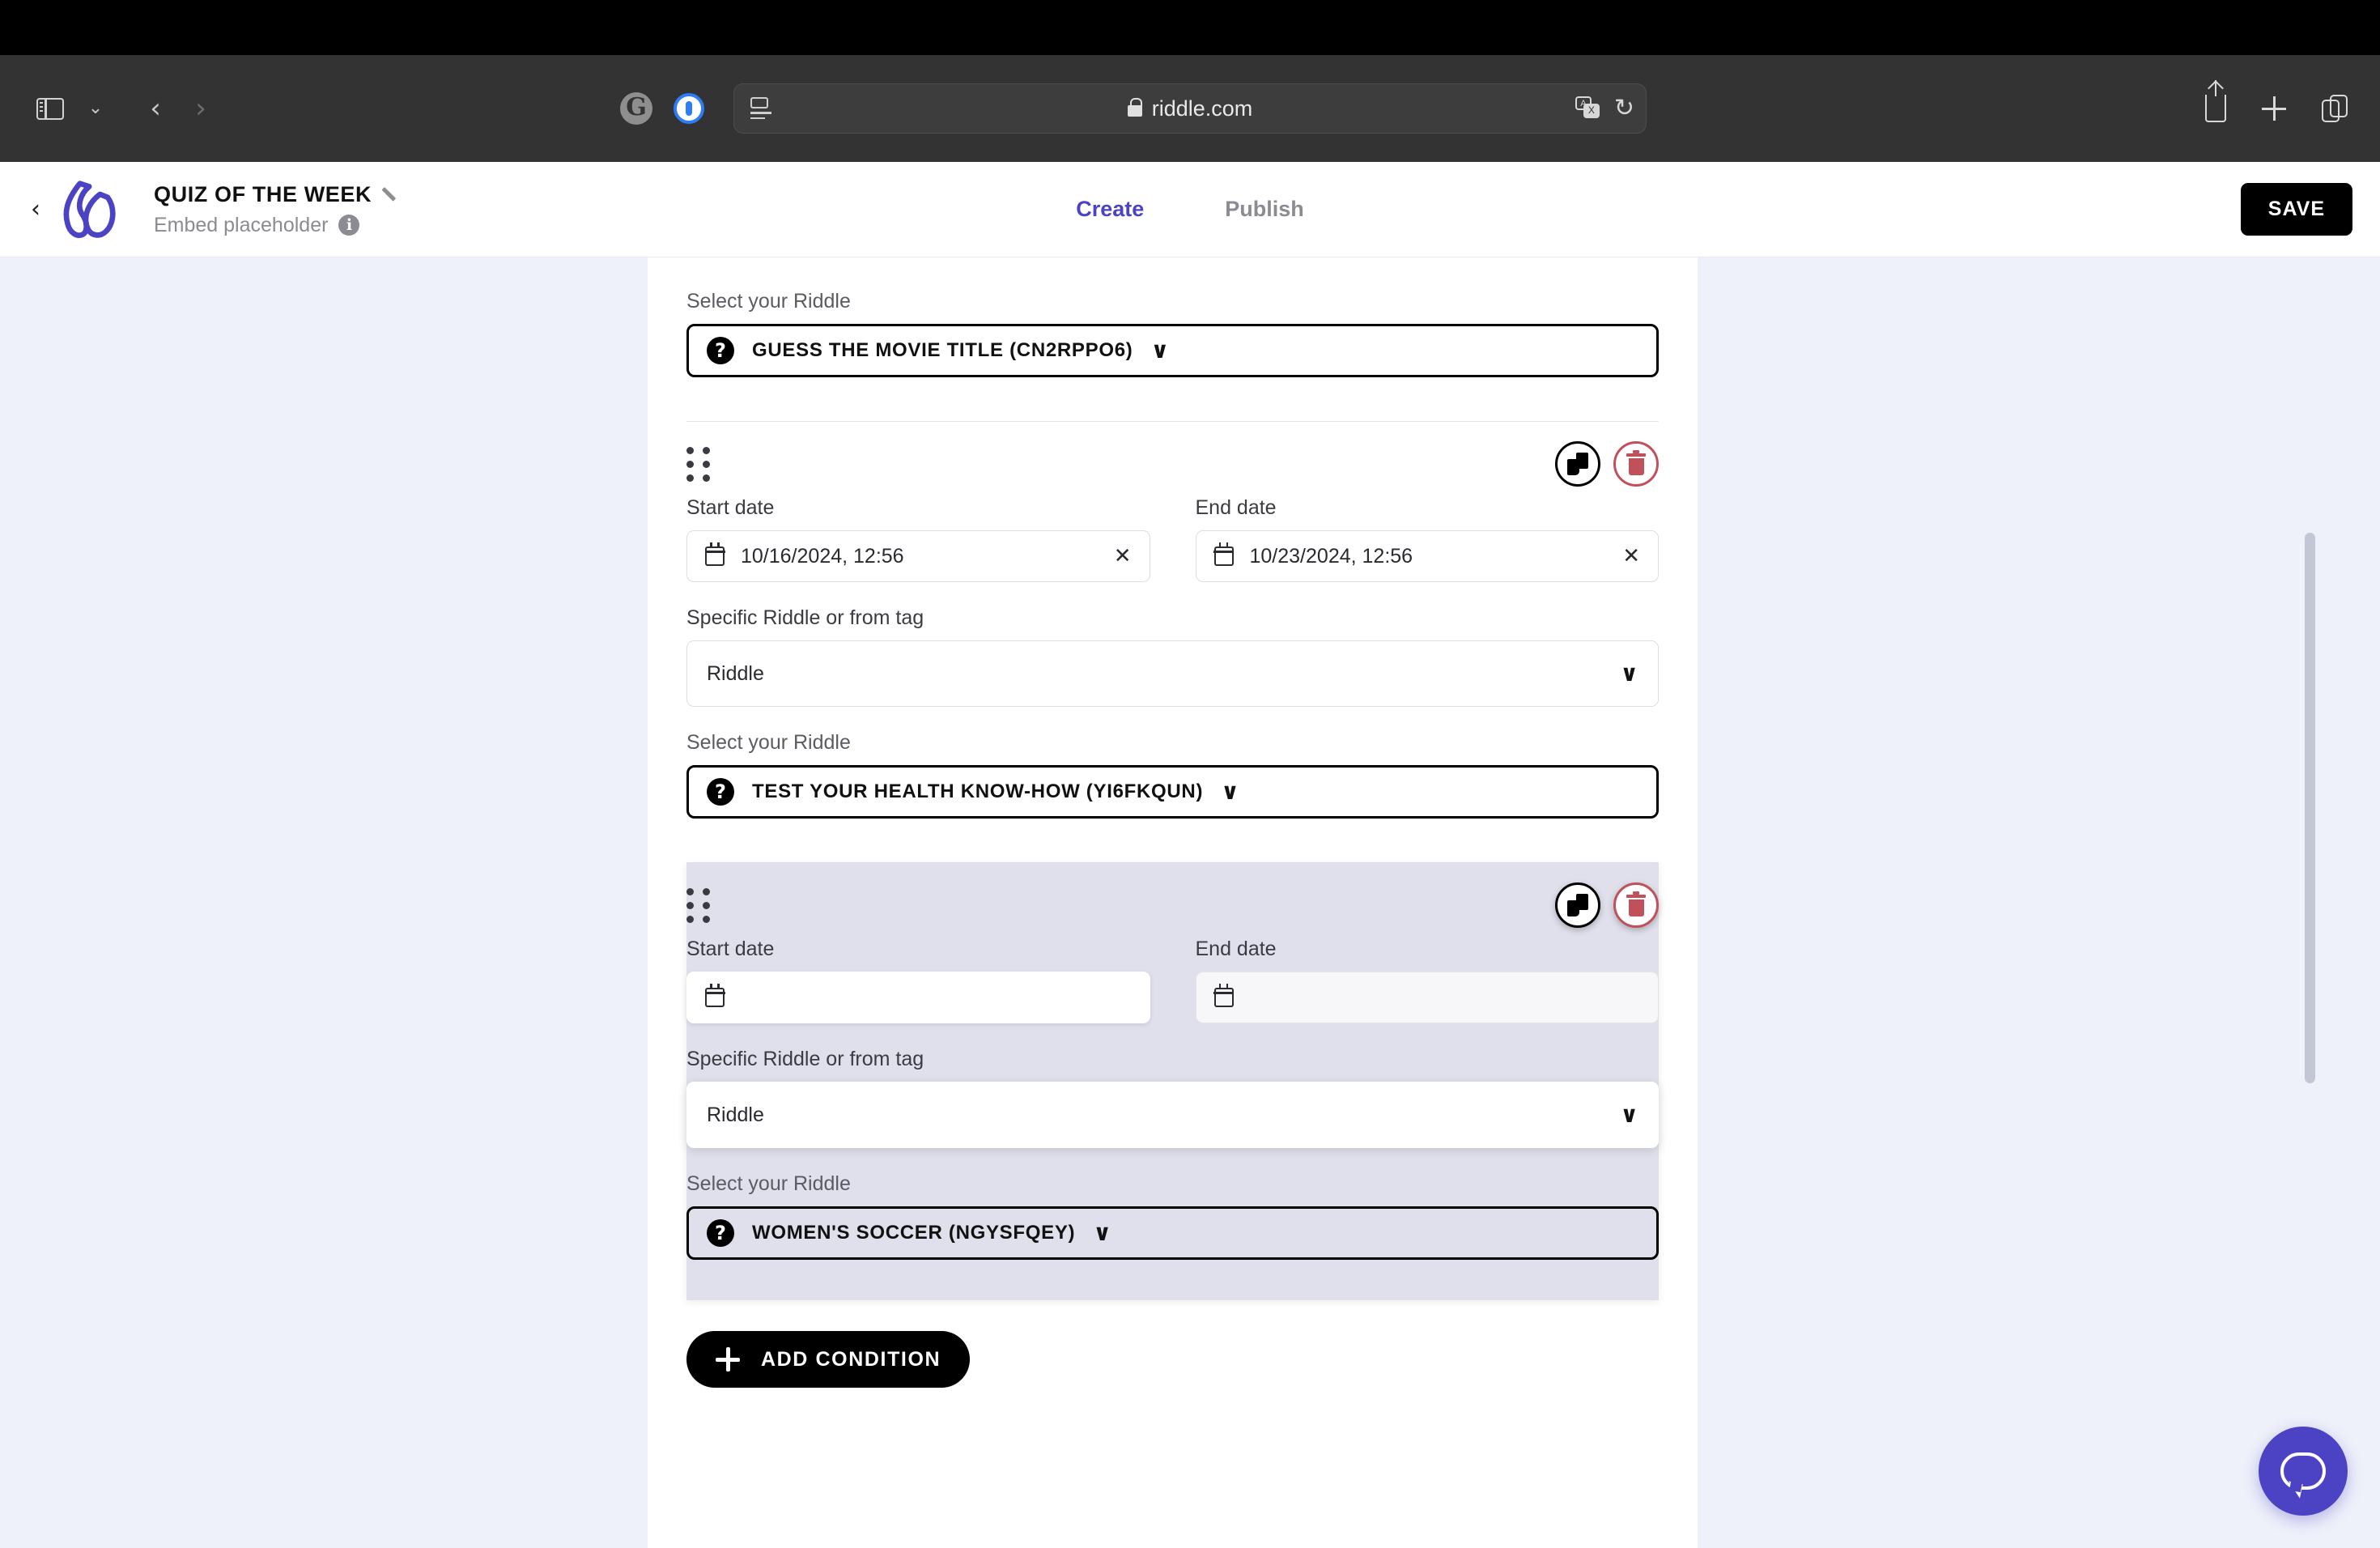  Describe the element at coordinates (1172, 1233) in the screenshot. I see `condition-riddle-select: ? WOMEN'S SOCCER (NGYSFQEY) ∨` at that location.